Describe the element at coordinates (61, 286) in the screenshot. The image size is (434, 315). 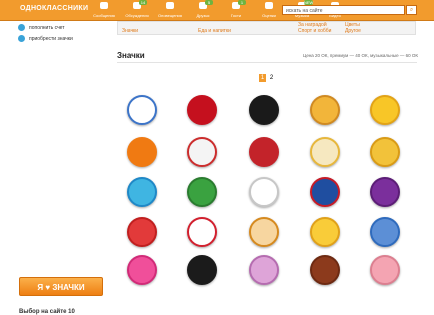
I see `znachki-button: Я ♥ ЗНАЧКИ` at that location.